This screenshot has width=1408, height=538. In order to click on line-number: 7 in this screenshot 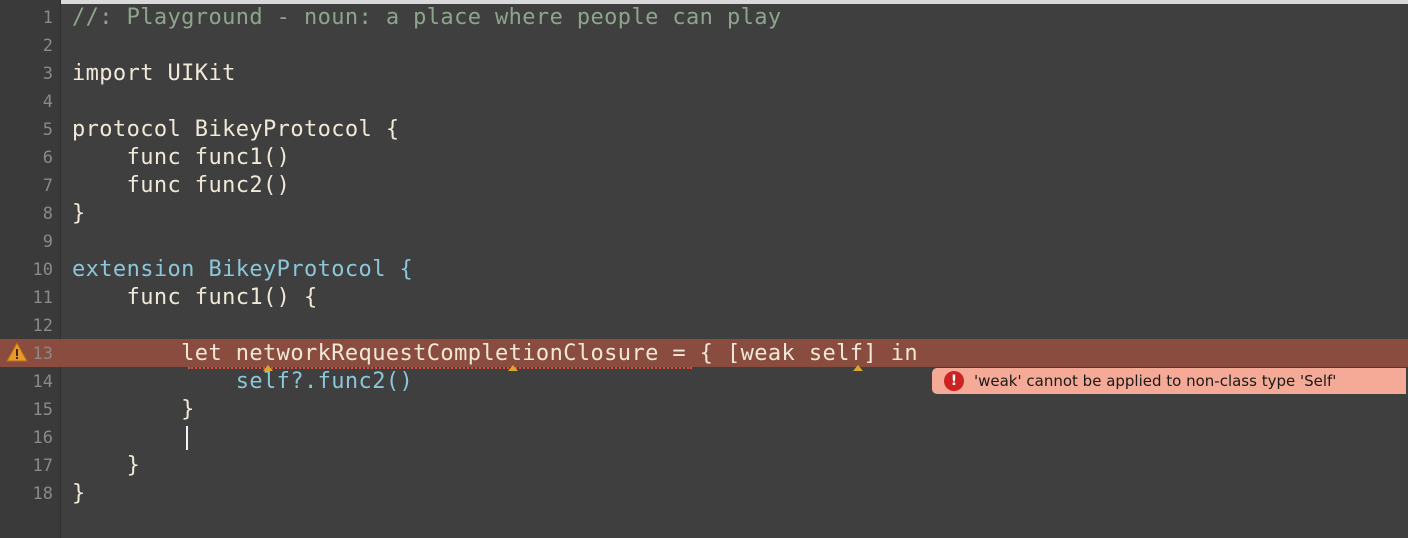, I will do `click(47, 186)`.